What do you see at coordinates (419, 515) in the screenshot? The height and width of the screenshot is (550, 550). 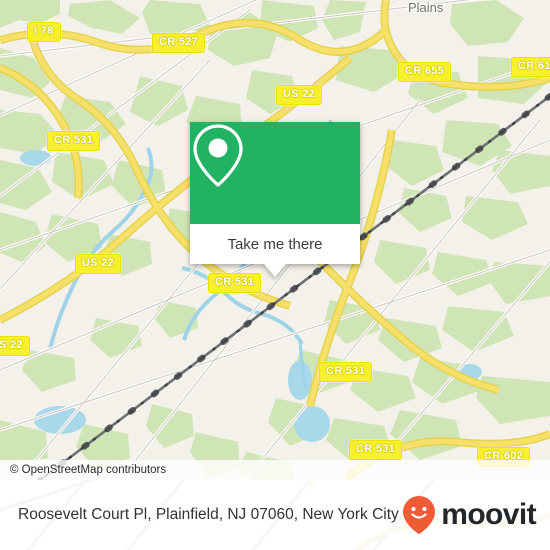 I see `moovit-pin-icon` at bounding box center [419, 515].